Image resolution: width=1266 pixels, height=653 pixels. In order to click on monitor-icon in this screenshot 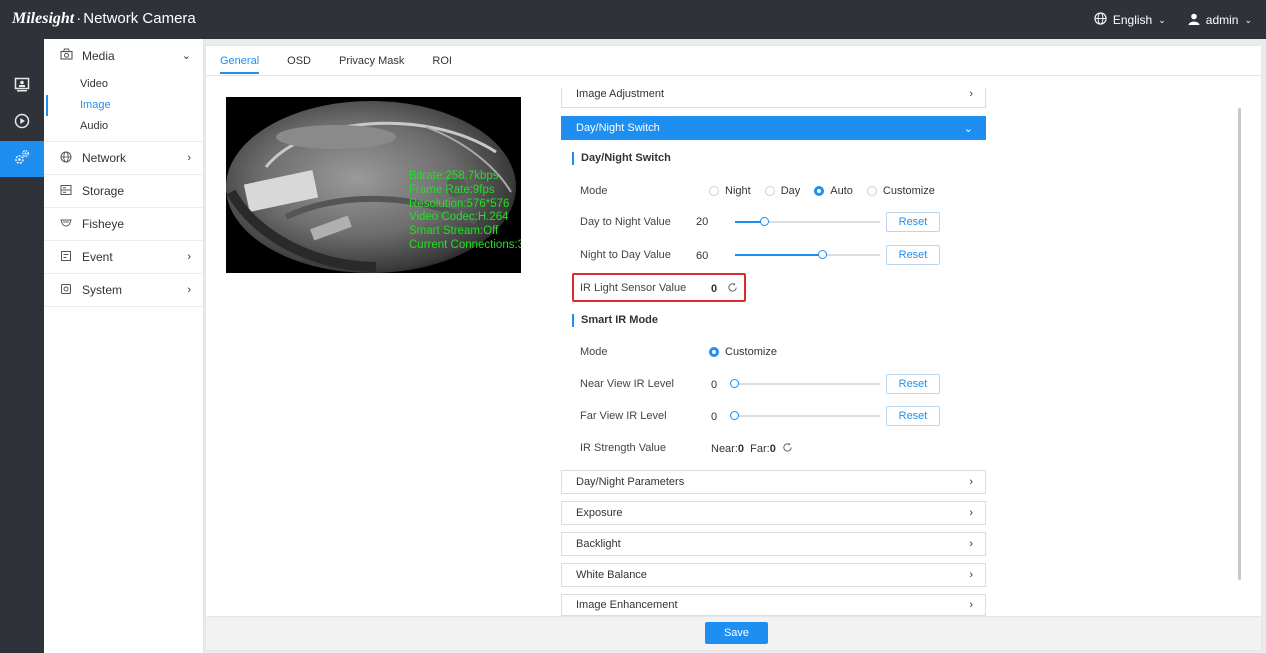, I will do `click(22, 87)`.